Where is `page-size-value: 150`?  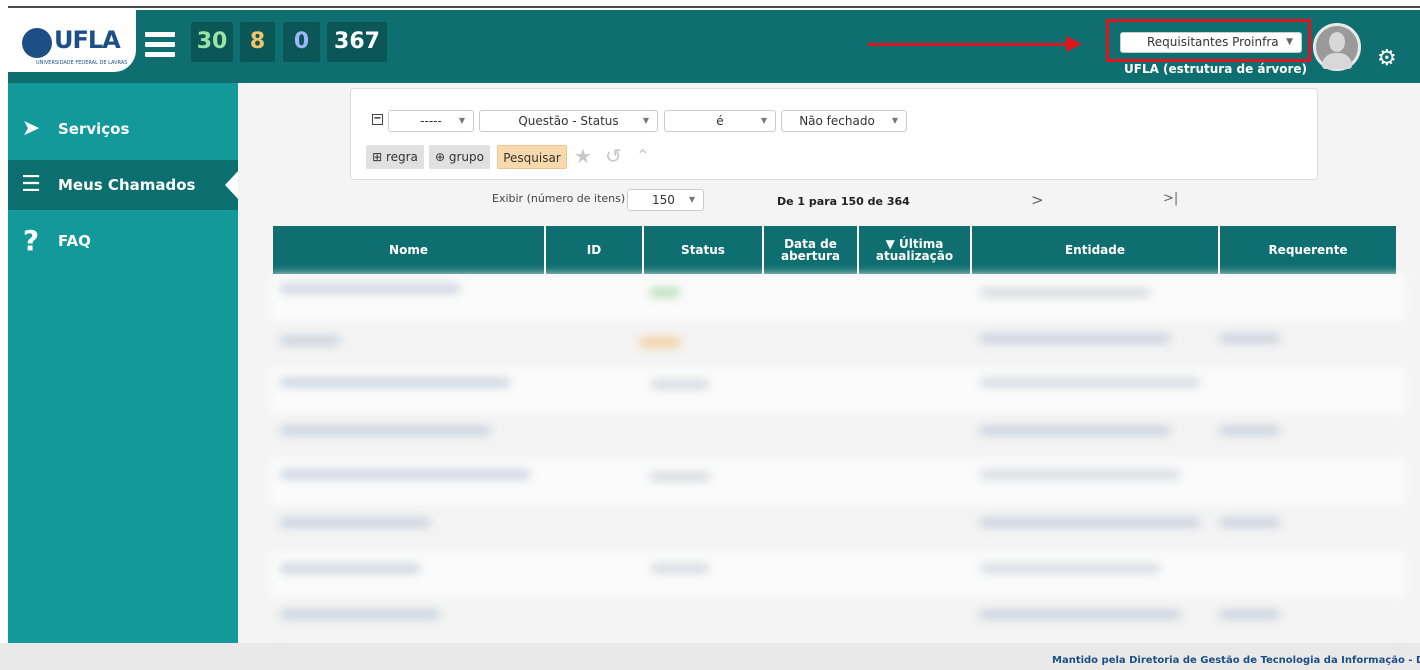 page-size-value: 150 is located at coordinates (663, 200).